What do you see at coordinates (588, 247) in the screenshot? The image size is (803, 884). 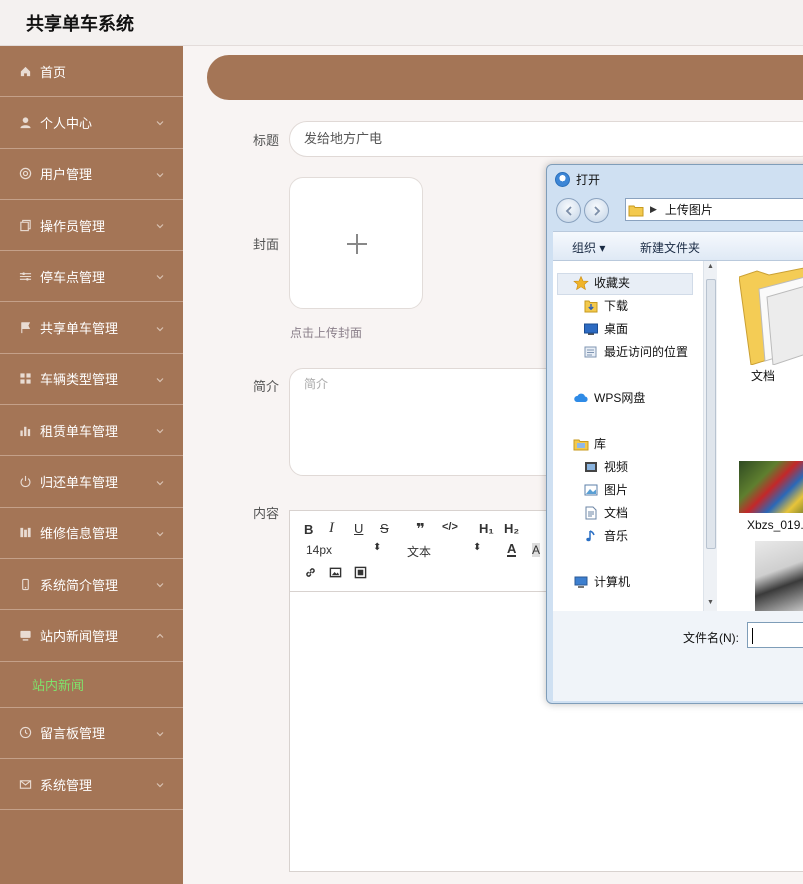 I see `organize-button: 组织 ▾` at bounding box center [588, 247].